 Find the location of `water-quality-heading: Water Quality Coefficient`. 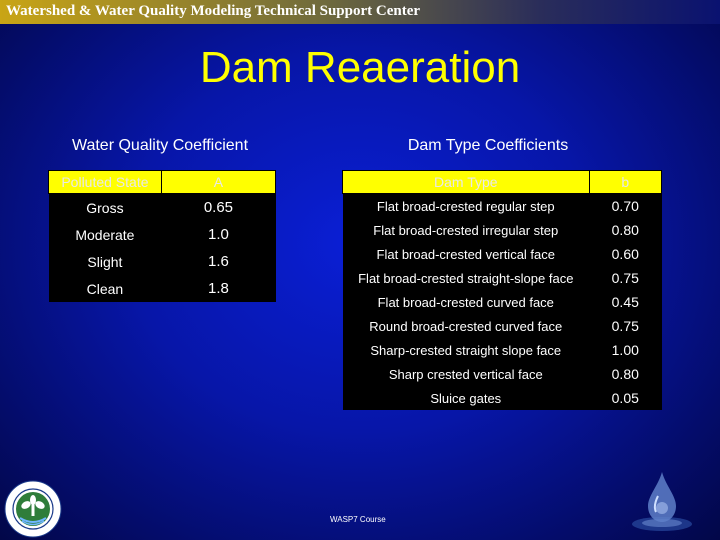

water-quality-heading: Water Quality Coefficient is located at coordinates (160, 145).